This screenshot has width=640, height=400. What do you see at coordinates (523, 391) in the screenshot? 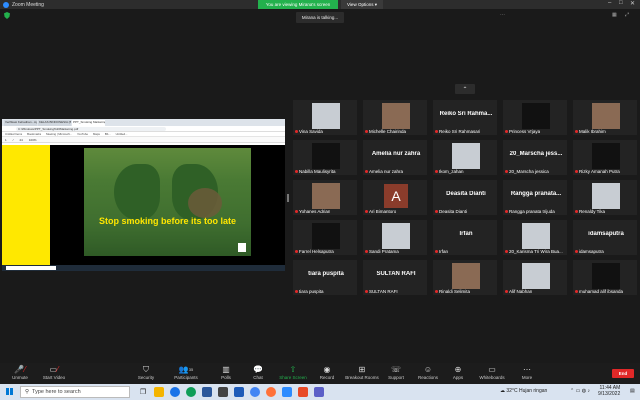
I see `weather-widget: ☁ 32°C Hujan ringan` at bounding box center [523, 391].